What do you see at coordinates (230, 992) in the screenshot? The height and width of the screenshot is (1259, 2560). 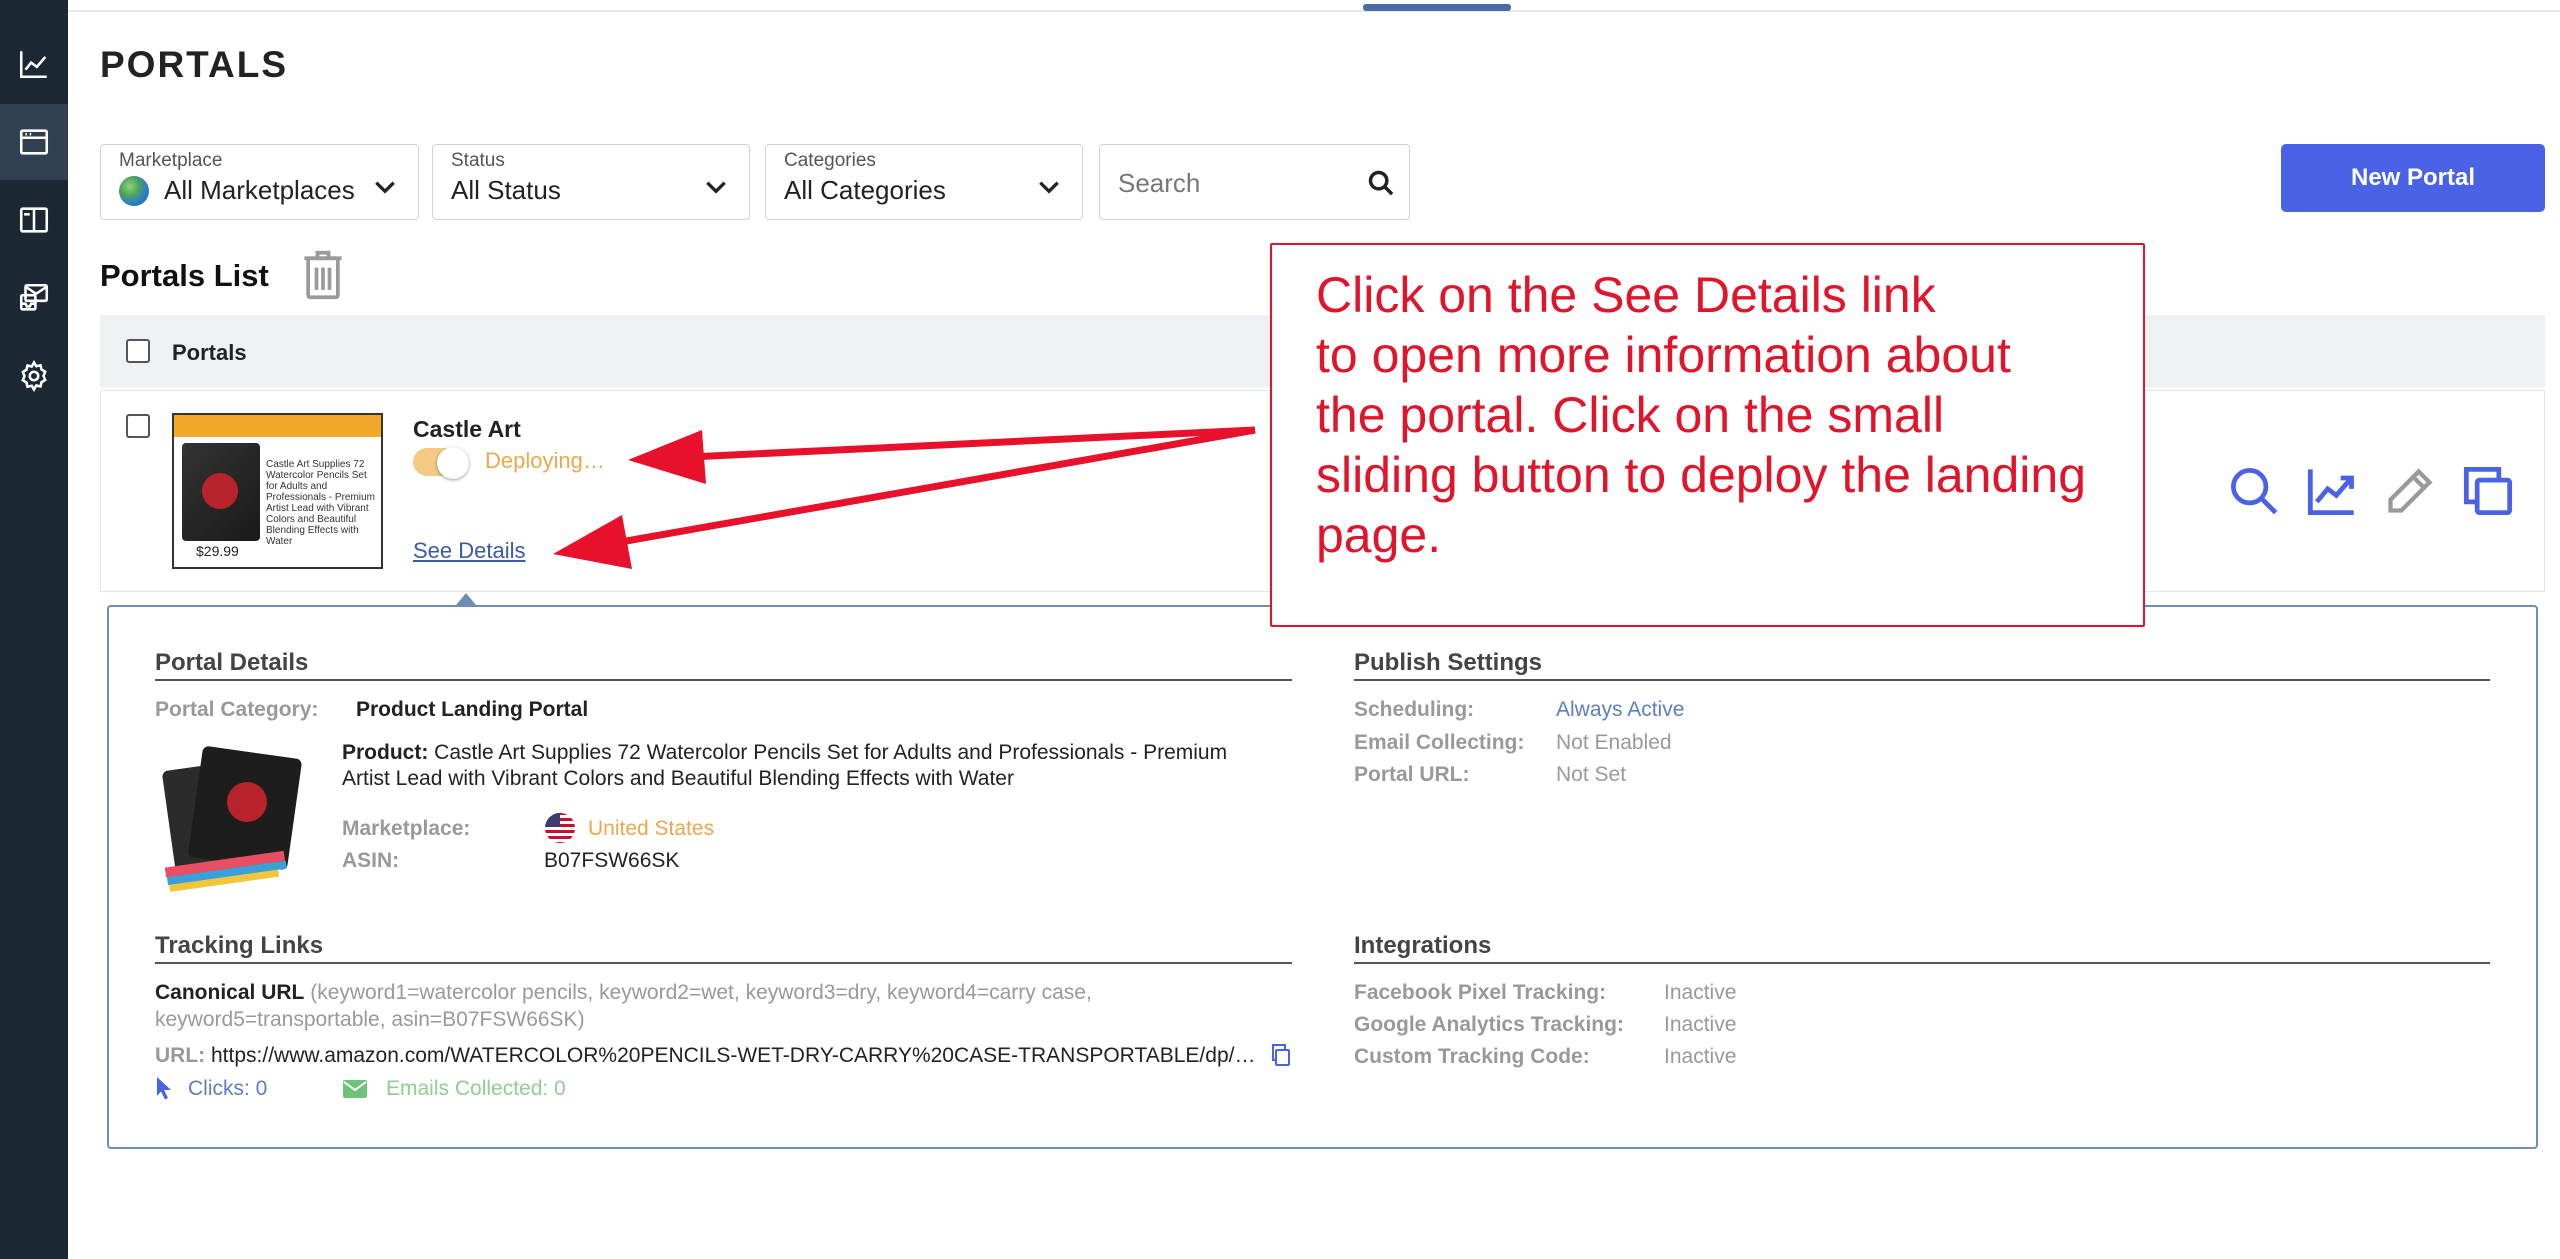 I see `canonical-url-label: Canonical URL` at bounding box center [230, 992].